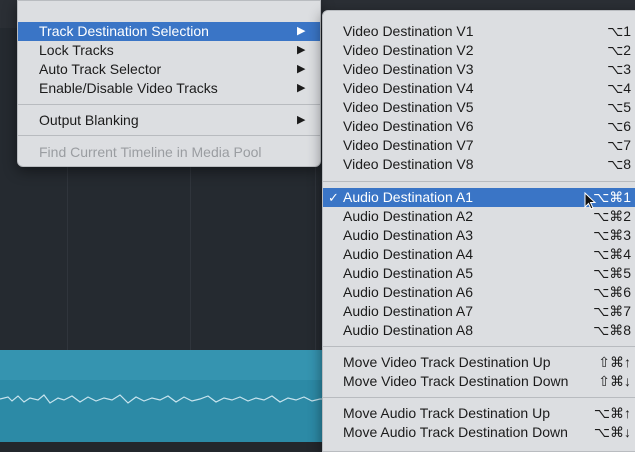 The height and width of the screenshot is (452, 635). What do you see at coordinates (619, 88) in the screenshot?
I see `shortcut-label: ⌥4` at bounding box center [619, 88].